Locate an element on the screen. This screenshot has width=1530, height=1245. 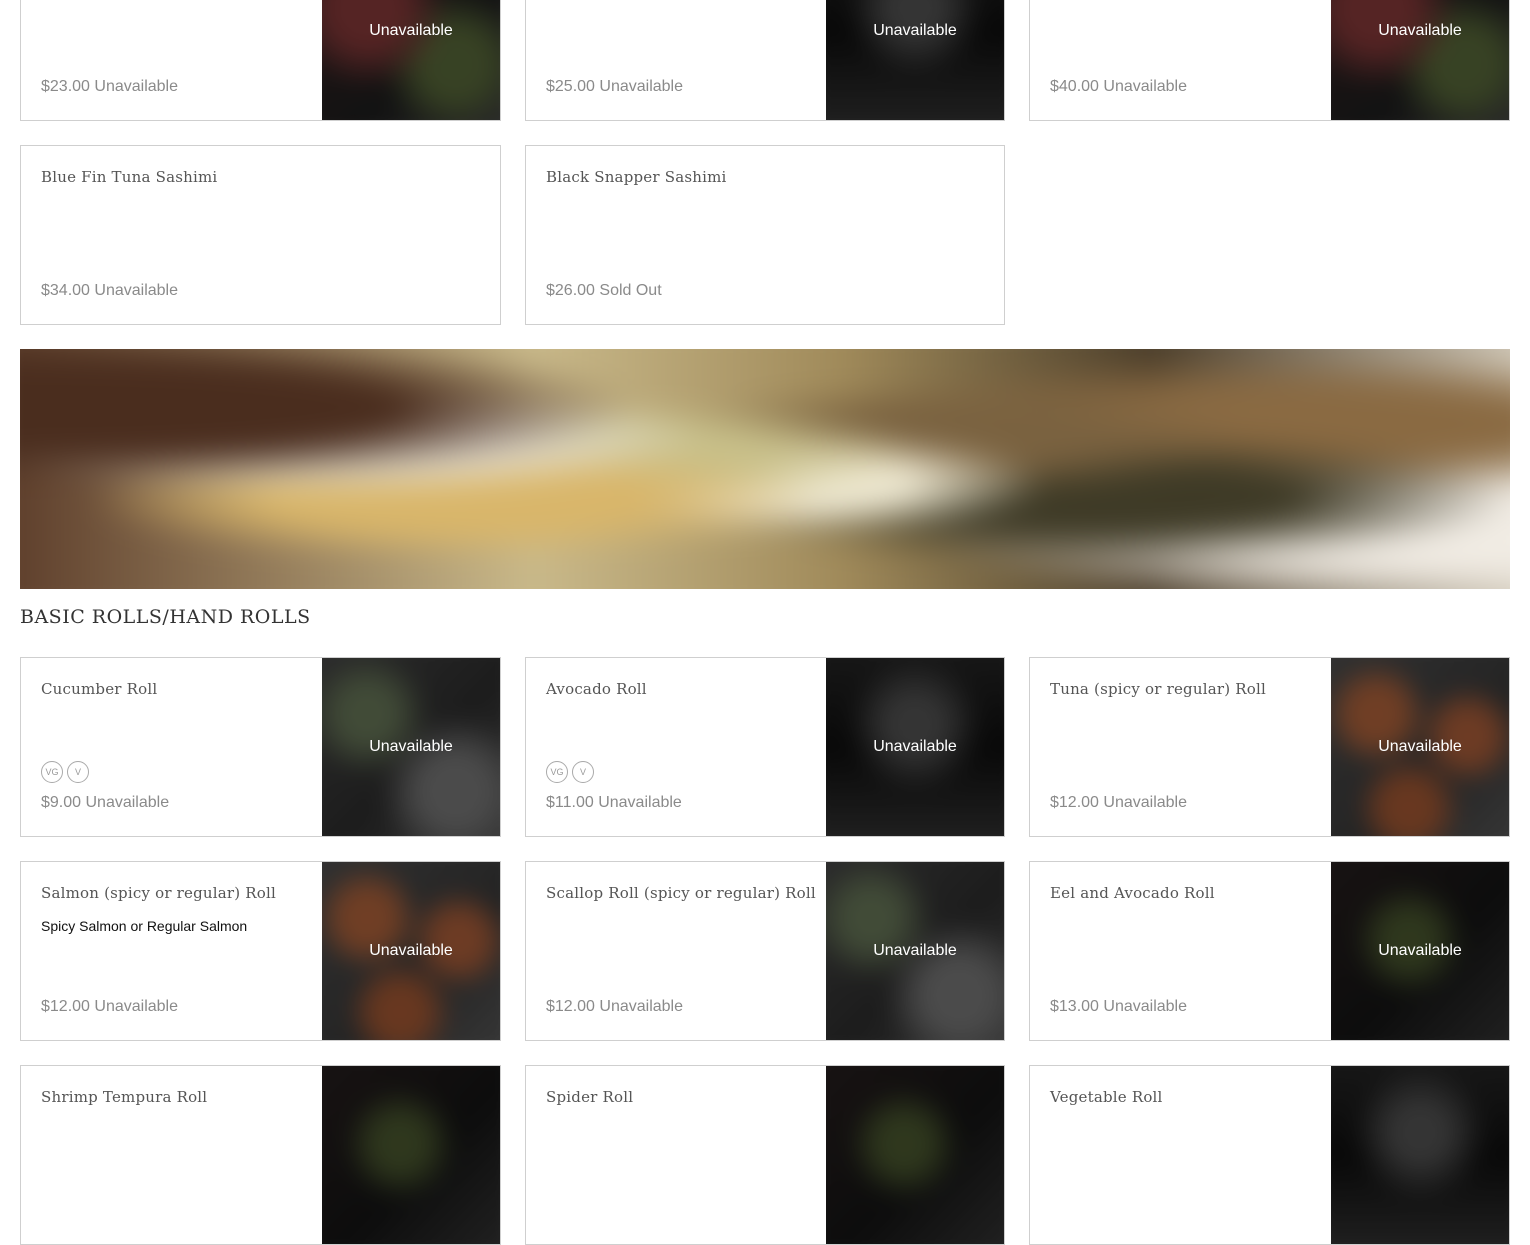
item-name: Salmon (spicy or regular) Roll is located at coordinates (159, 893).